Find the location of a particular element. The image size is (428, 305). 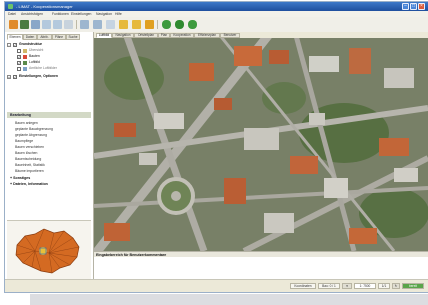

task-link: Baumpflege is located at coordinates (24, 141).